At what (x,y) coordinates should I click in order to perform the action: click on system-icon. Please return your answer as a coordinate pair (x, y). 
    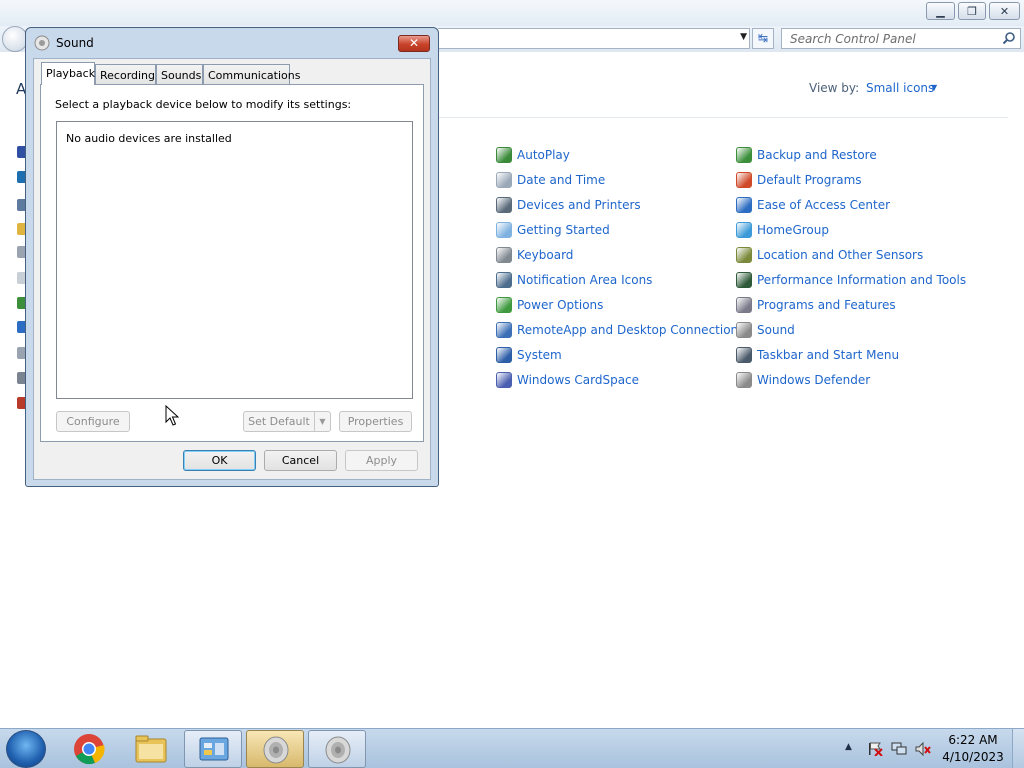
    Looking at the image, I should click on (504, 355).